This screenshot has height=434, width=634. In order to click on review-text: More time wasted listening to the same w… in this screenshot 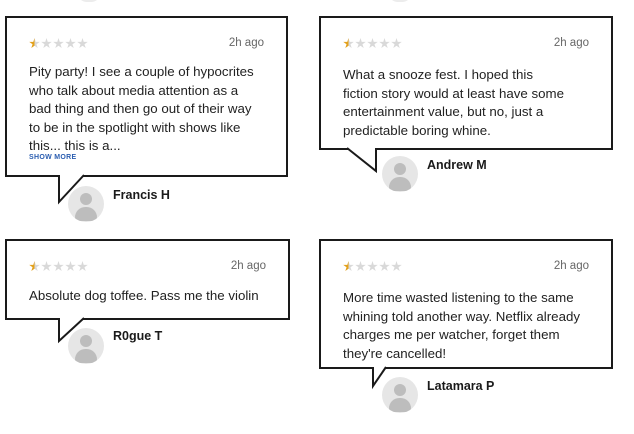, I will do `click(462, 325)`.